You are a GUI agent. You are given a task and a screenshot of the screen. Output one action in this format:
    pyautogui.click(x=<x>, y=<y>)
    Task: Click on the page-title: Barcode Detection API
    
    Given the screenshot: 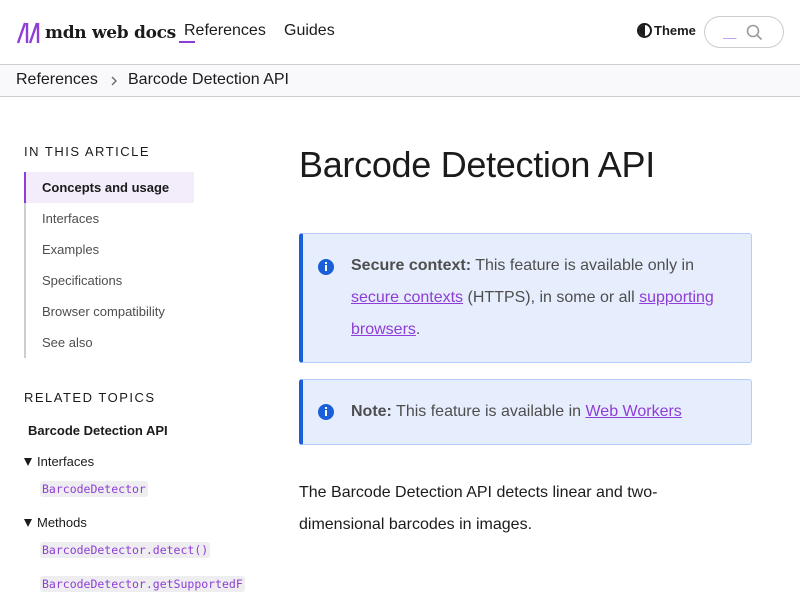 What is the action you would take?
    pyautogui.click(x=477, y=164)
    